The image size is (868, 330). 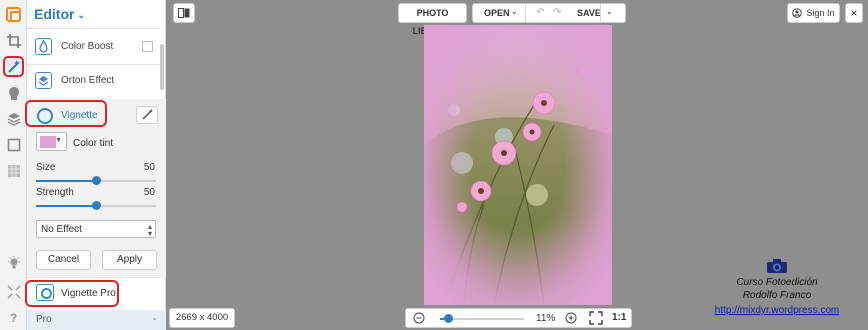 I want to click on watermark-link: http://mixdyr.wordpress.com, so click(x=777, y=310).